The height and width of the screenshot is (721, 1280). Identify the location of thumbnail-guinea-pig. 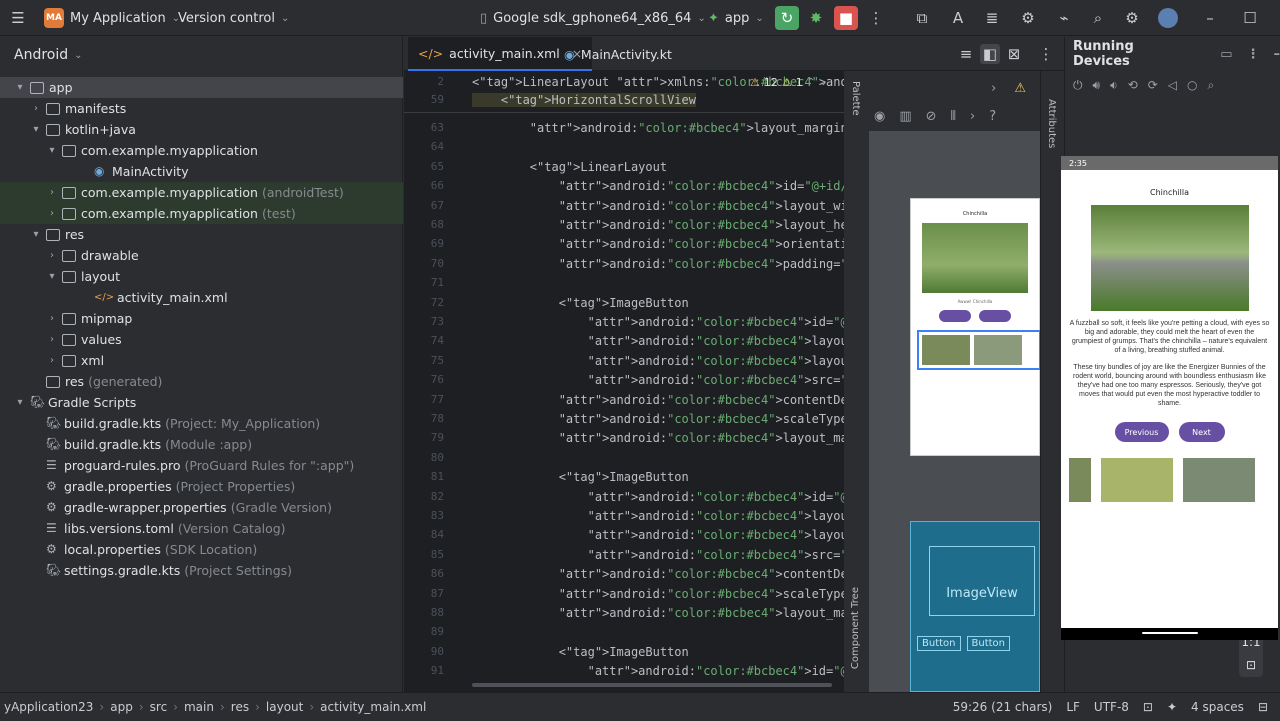
(1137, 480).